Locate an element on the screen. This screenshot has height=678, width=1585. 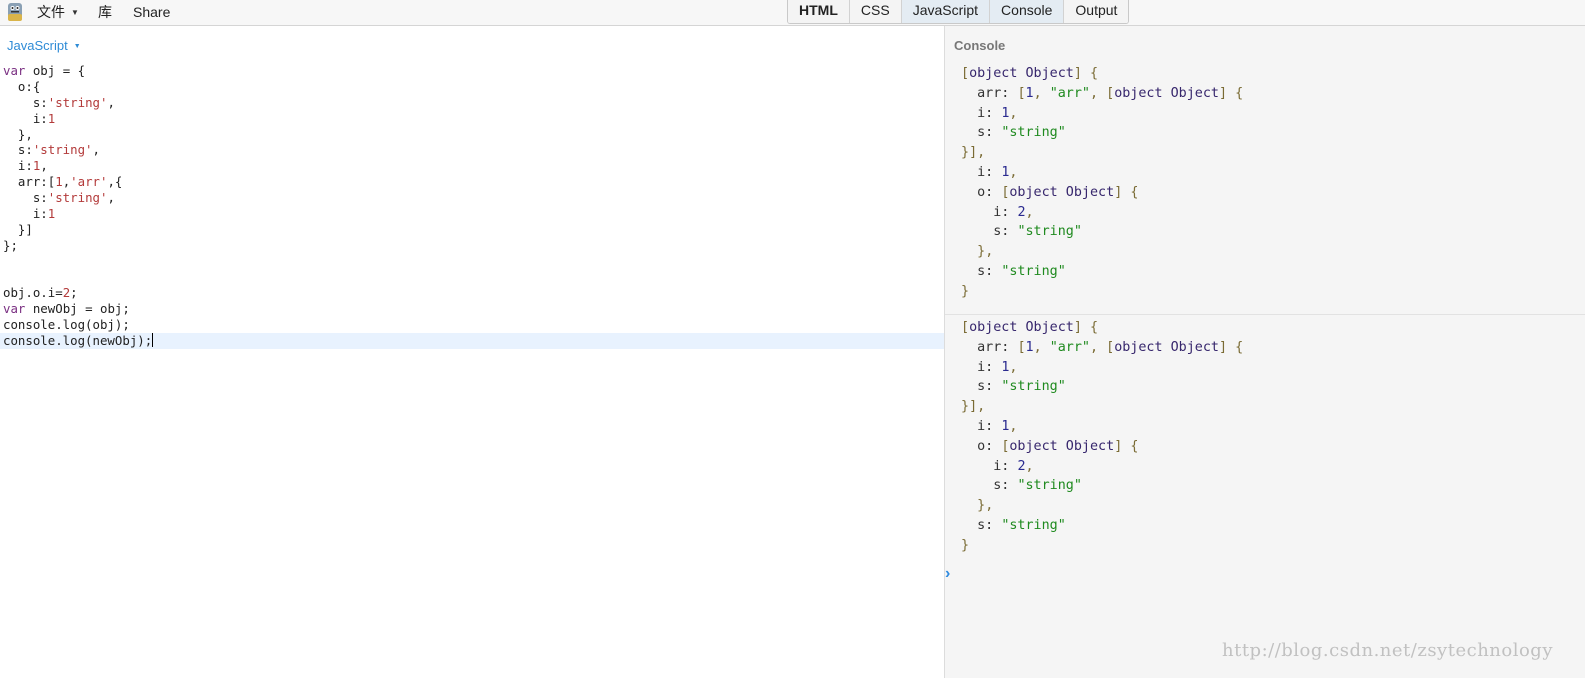
watermark: http://blog.csdn.net/zsytechnology is located at coordinates (1387, 650).